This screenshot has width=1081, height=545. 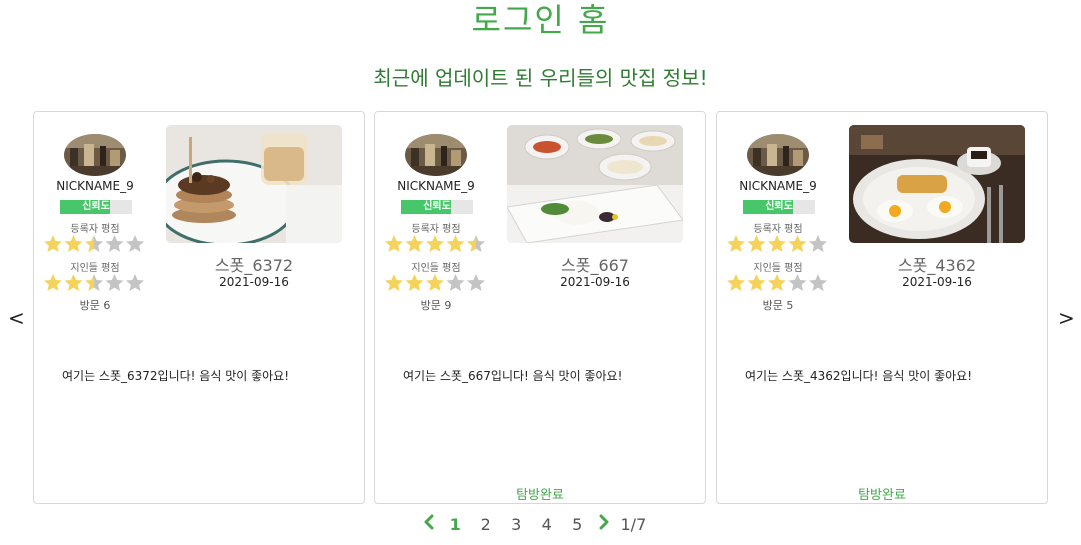 What do you see at coordinates (540, 78) in the screenshot?
I see `page-subtitle: 최근에 업데이트 된 우리들의 맛집 정보!` at bounding box center [540, 78].